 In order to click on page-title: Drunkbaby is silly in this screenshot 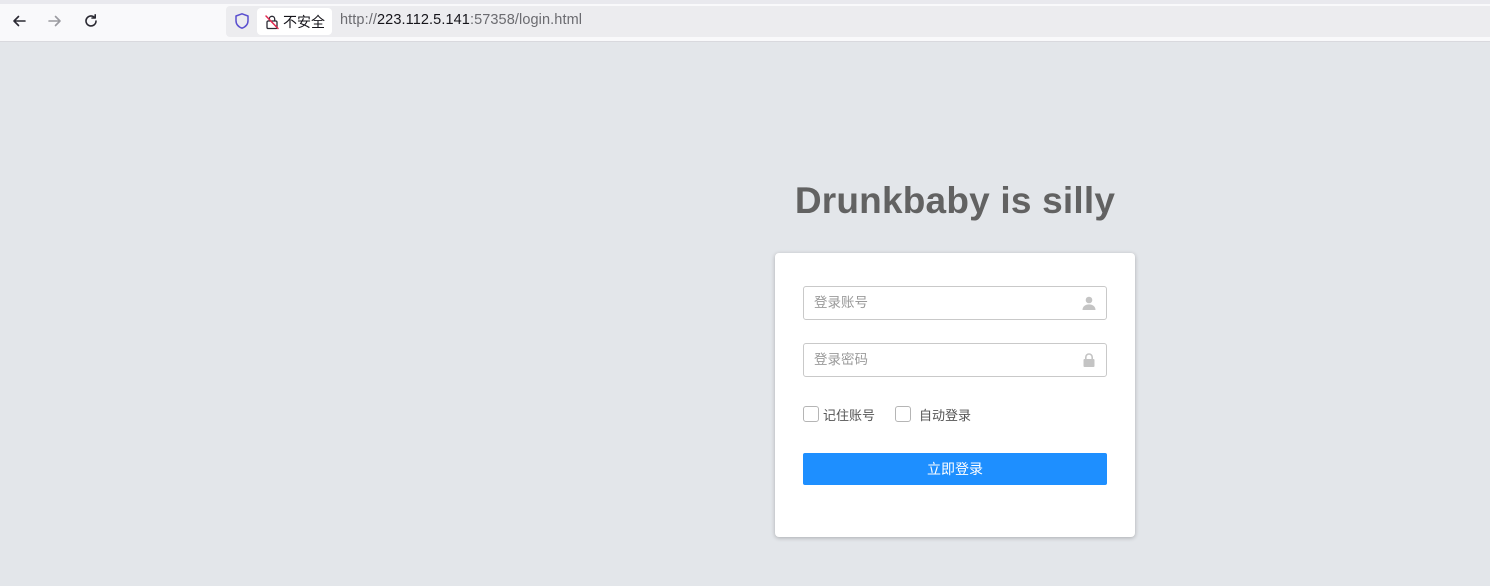, I will do `click(955, 200)`.